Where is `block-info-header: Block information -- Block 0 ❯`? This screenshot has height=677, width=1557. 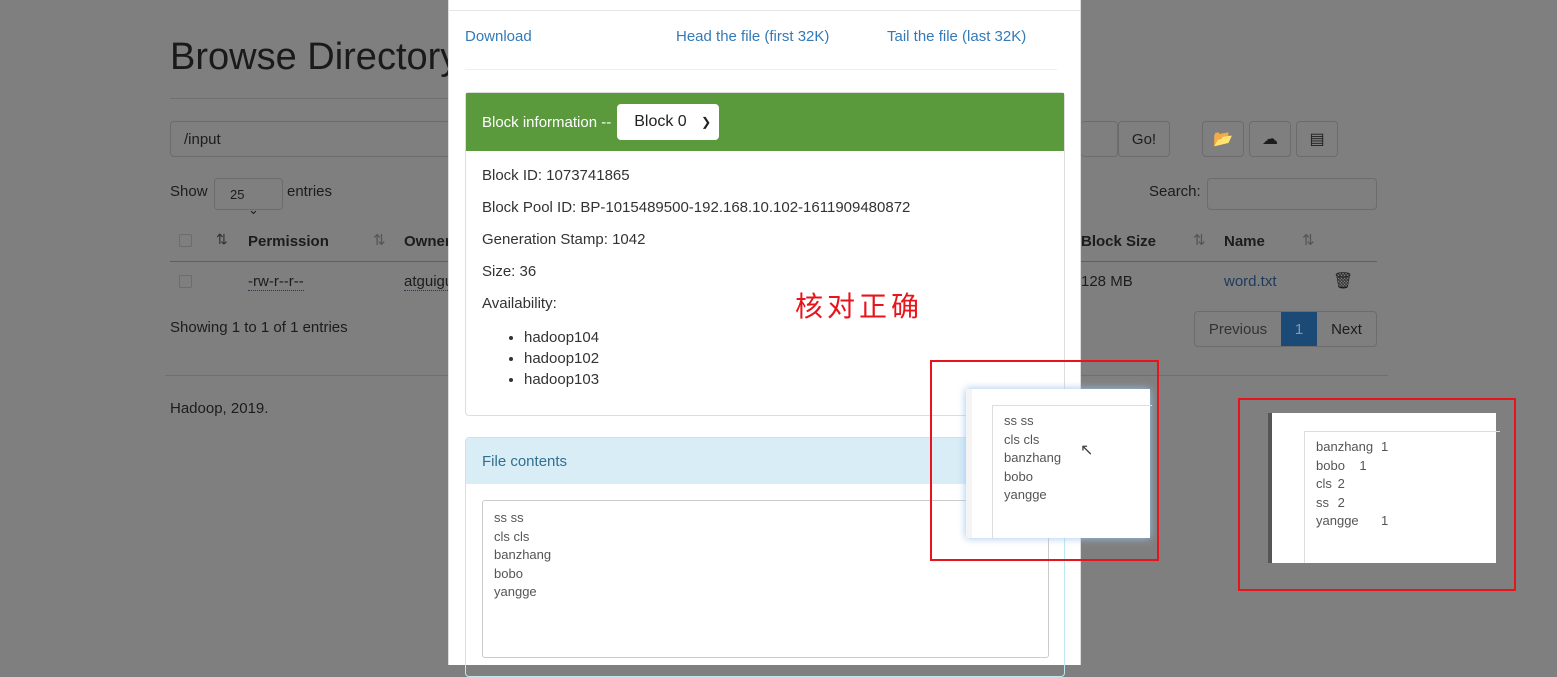 block-info-header: Block information -- Block 0 ❯ is located at coordinates (765, 122).